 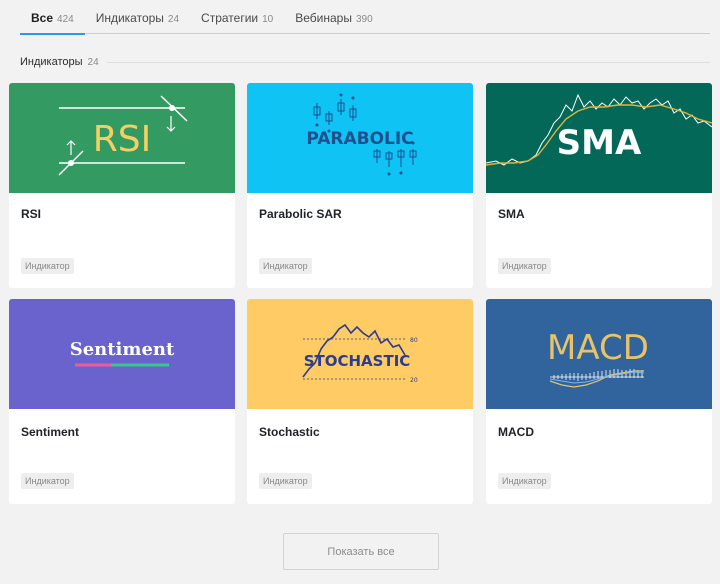 I want to click on sentiment-banner-image: Sentiment, so click(x=122, y=354).